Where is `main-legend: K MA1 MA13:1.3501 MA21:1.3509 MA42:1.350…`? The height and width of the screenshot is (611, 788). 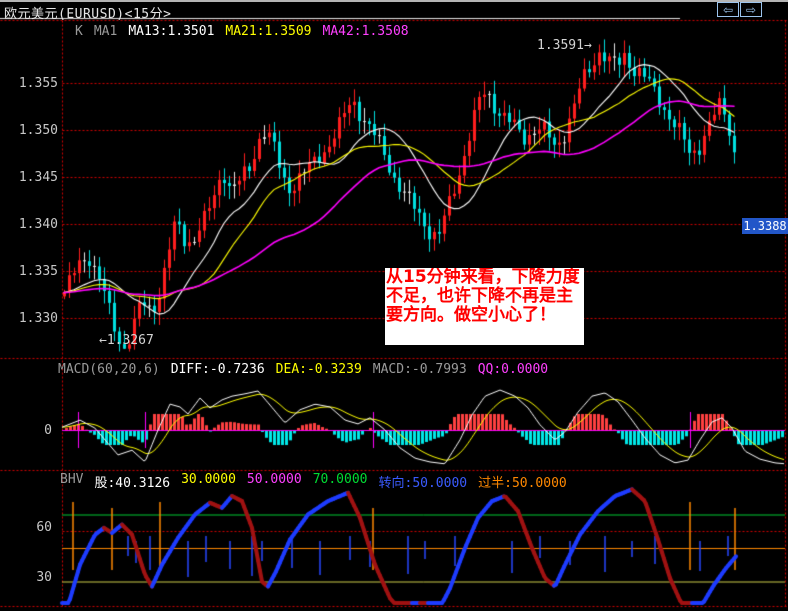
main-legend: K MA1 MA13:1.3501 MA21:1.3509 MA42:1.350… is located at coordinates (242, 31).